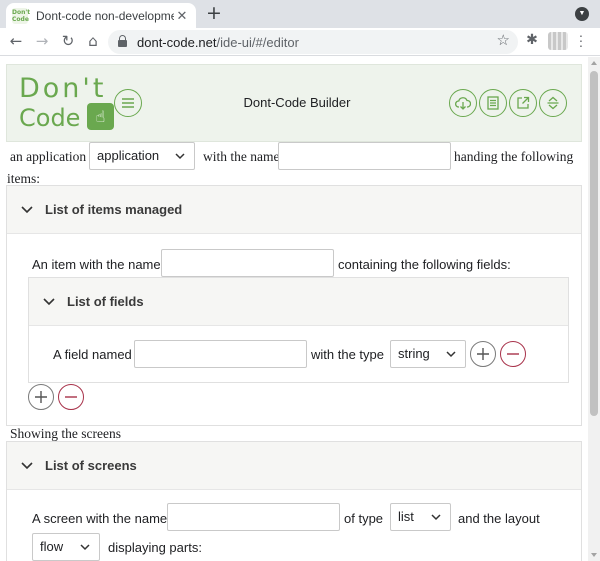  I want to click on remove-field-button, so click(513, 354).